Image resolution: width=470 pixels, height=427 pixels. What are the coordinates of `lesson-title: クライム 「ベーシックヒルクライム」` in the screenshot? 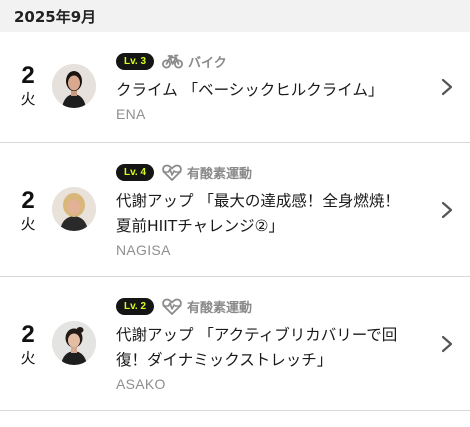 It's located at (273, 90).